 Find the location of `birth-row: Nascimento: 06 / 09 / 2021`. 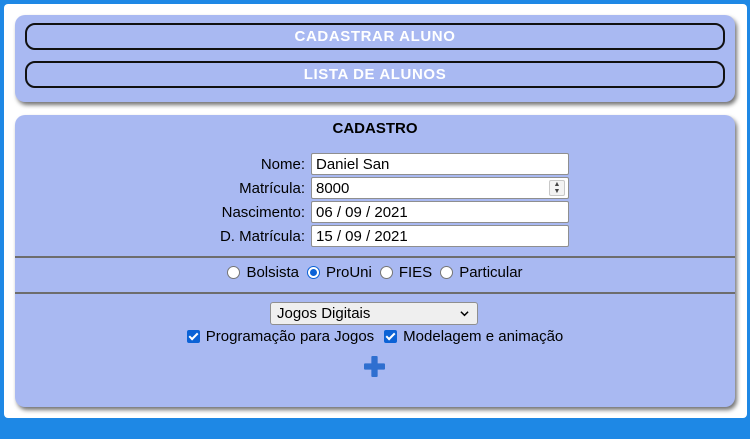

birth-row: Nascimento: 06 / 09 / 2021 is located at coordinates (375, 212).